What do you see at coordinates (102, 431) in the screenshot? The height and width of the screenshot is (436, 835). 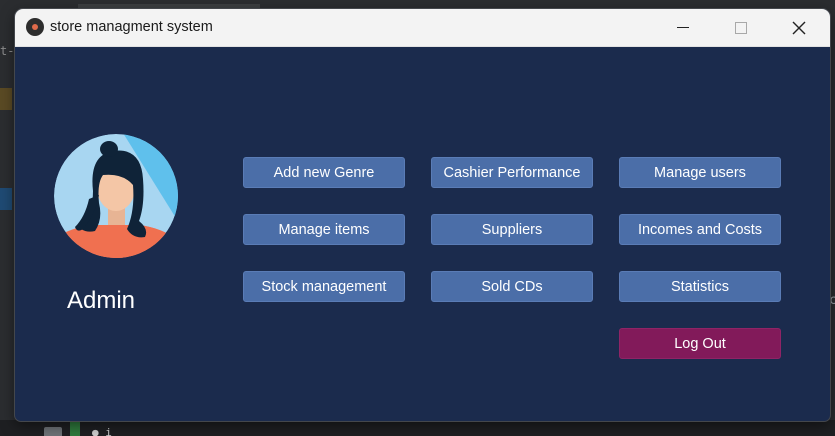 I see `background-bottom-text: ● i` at bounding box center [102, 431].